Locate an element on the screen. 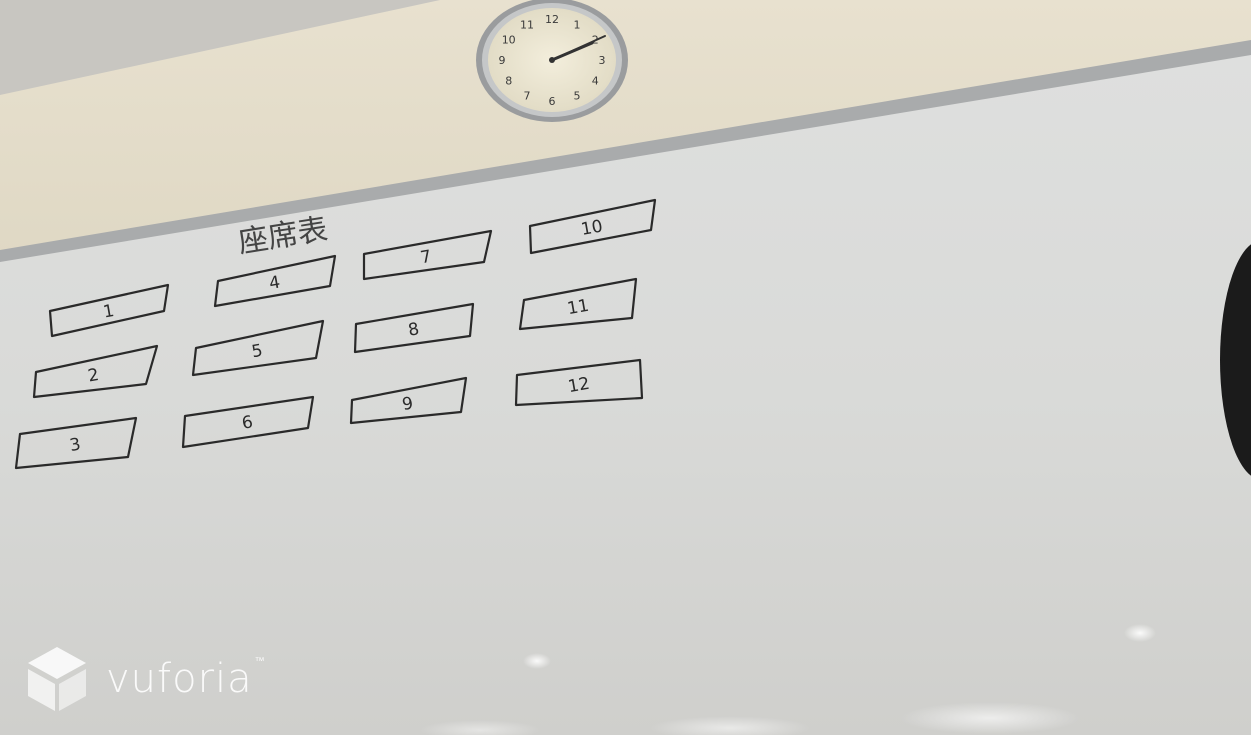 This screenshot has height=735, width=1251. wall-clock: 121234567891011 is located at coordinates (552, 61).